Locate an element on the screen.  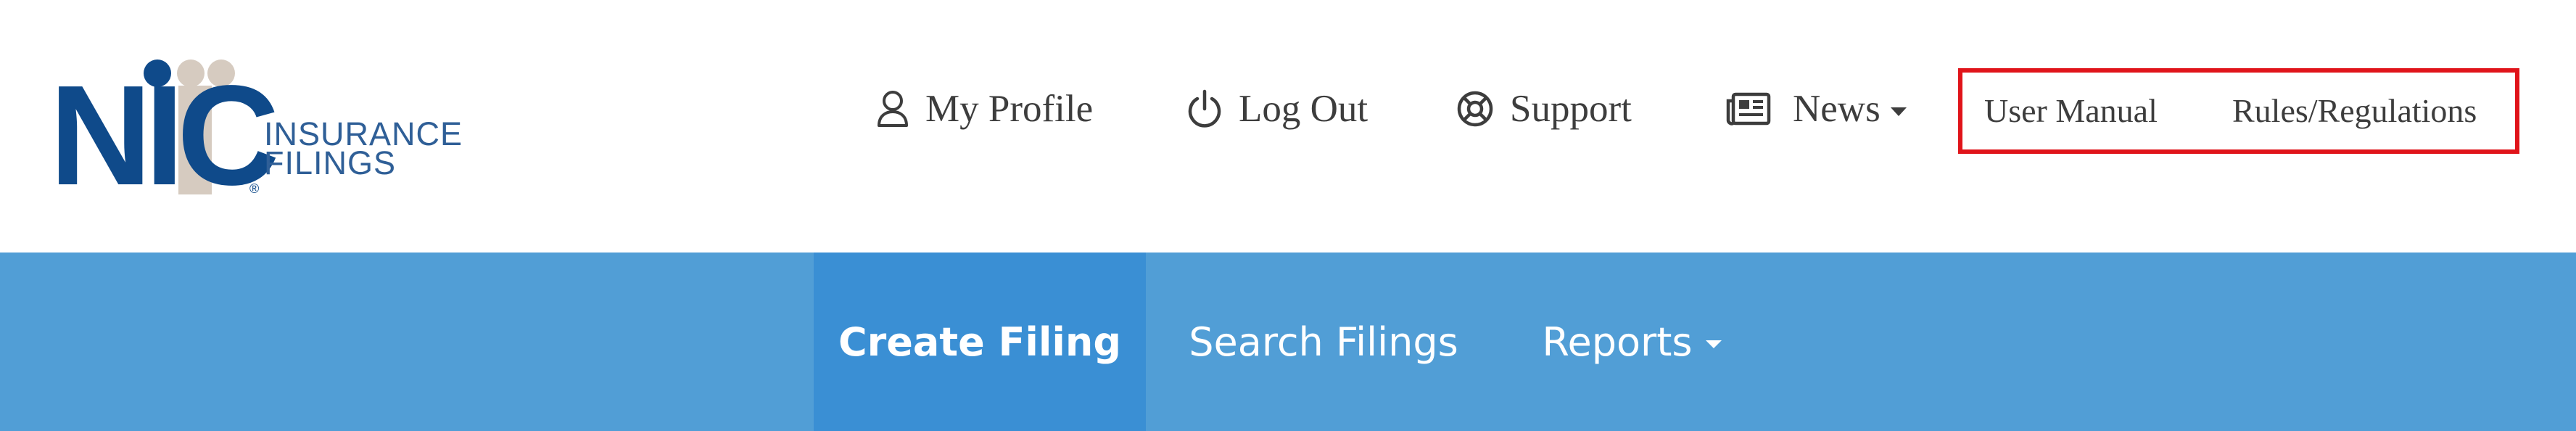
log-out-label: Log Out is located at coordinates (1303, 109).